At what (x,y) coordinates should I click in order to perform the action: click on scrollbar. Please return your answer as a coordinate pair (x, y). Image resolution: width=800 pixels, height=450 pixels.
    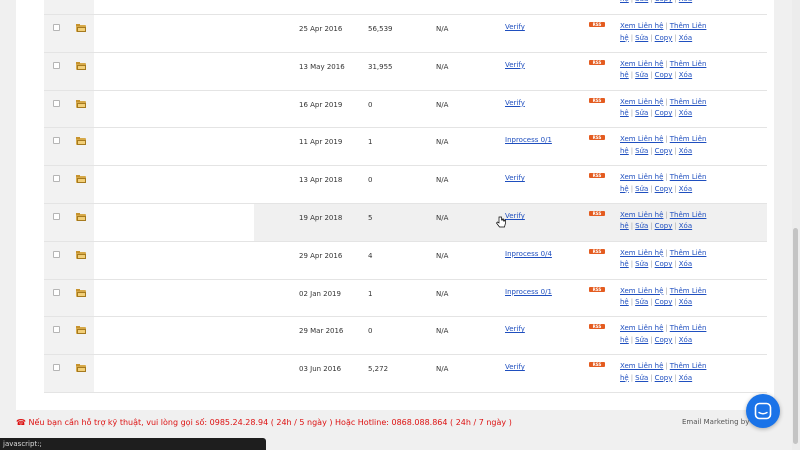
    Looking at the image, I should click on (796, 225).